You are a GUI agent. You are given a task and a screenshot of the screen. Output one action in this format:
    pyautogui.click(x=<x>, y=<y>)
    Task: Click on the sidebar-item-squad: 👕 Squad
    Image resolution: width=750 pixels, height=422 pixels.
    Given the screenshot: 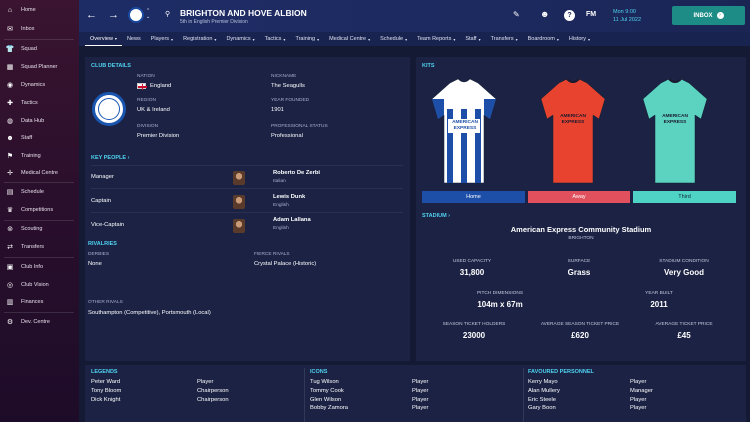 What is the action you would take?
    pyautogui.click(x=39, y=49)
    